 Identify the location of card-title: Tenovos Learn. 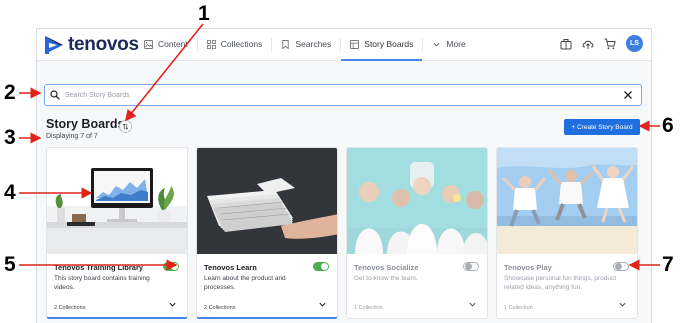
(230, 267).